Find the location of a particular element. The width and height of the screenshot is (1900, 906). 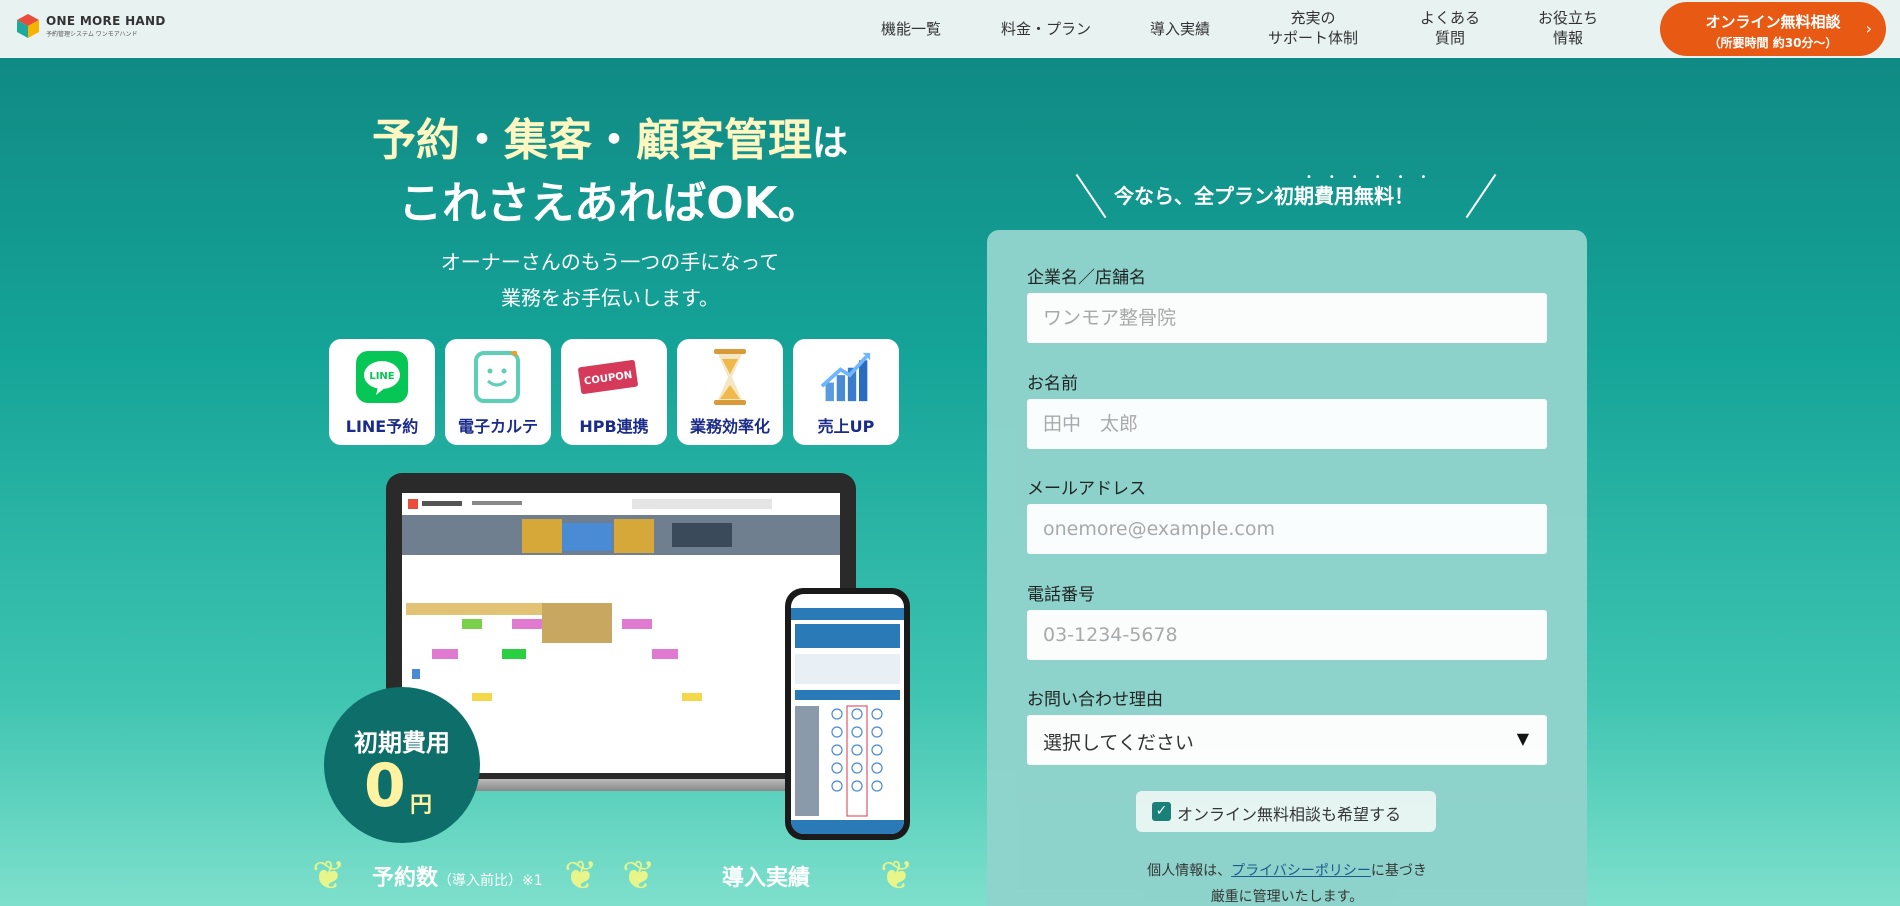

cta-sub-label: （所要時間 約30分〜） is located at coordinates (1773, 43).